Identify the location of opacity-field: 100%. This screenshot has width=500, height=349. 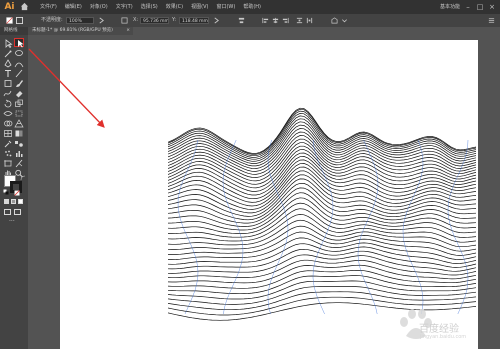
(80, 20).